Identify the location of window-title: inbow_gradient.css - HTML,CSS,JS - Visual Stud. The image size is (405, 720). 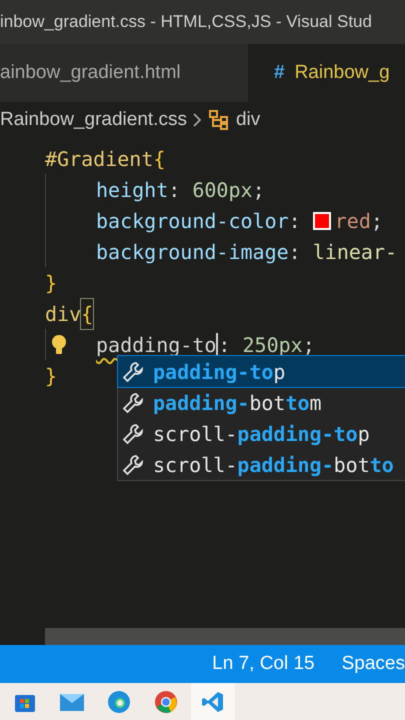
(186, 22).